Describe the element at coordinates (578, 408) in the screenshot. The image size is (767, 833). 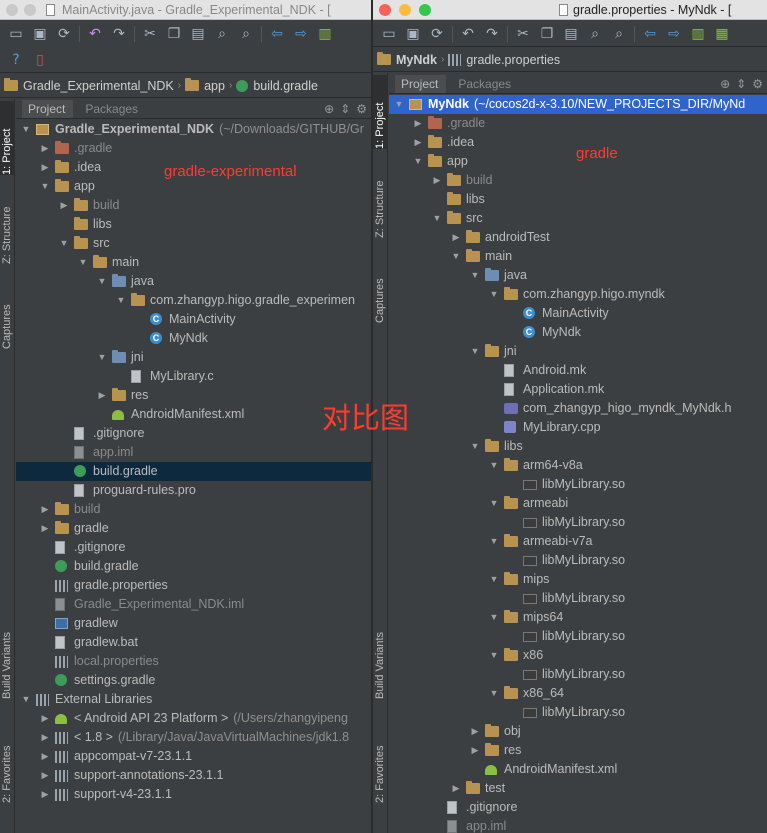
I see `tree-row: com_zhangyp_higo_myndk_MyNdk.h` at that location.